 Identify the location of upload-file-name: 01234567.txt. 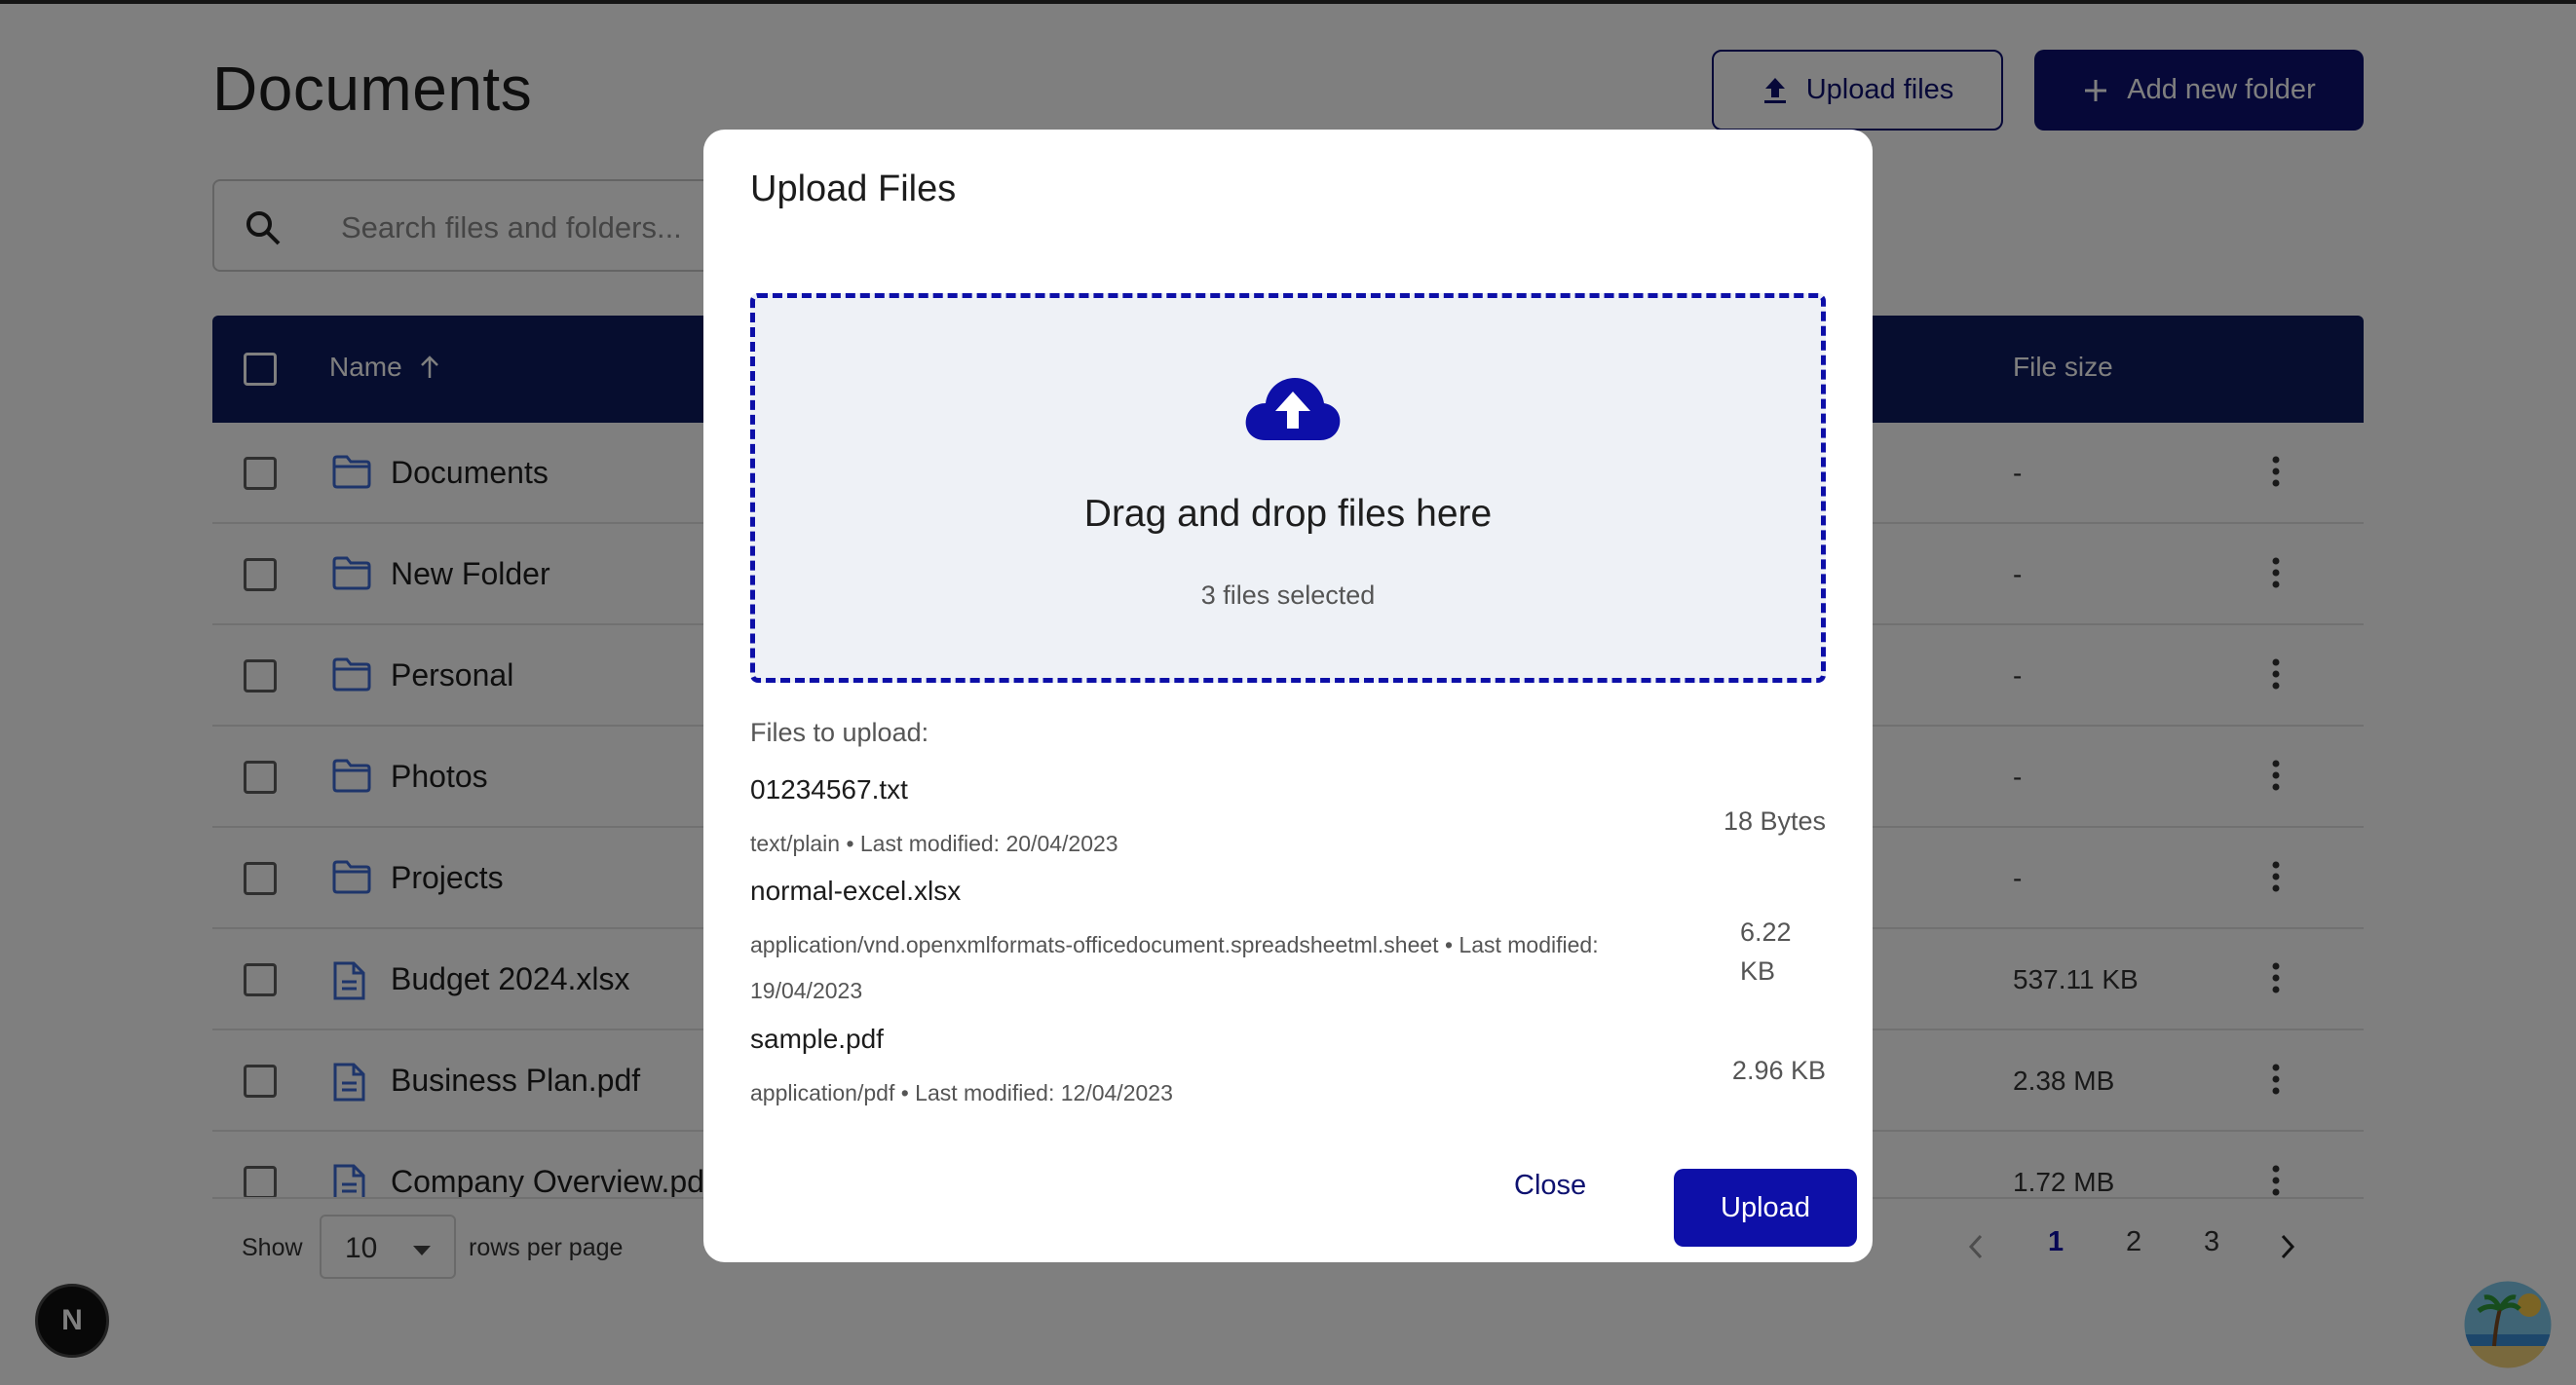
(829, 789).